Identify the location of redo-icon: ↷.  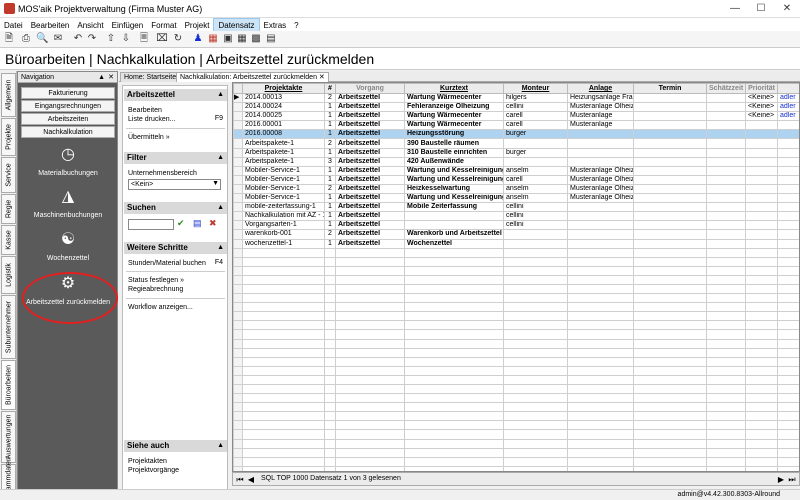
(92, 39).